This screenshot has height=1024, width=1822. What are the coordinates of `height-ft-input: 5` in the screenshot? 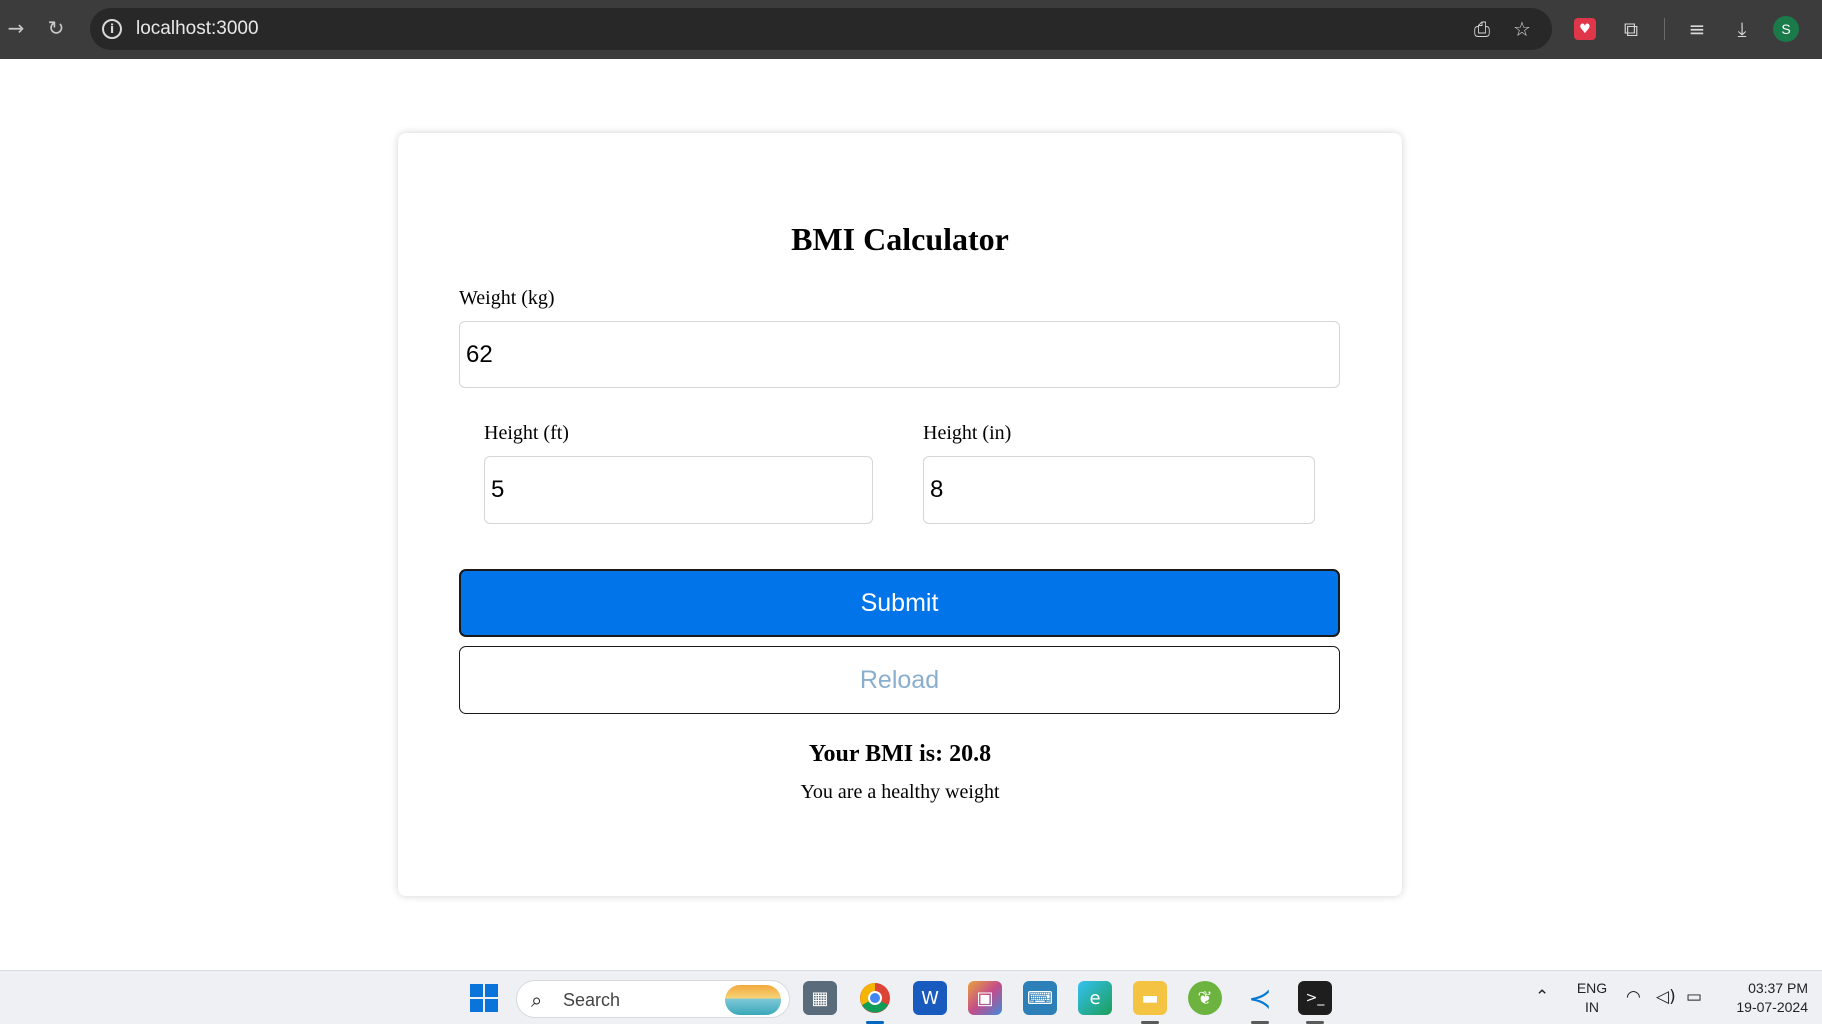 It's located at (678, 490).